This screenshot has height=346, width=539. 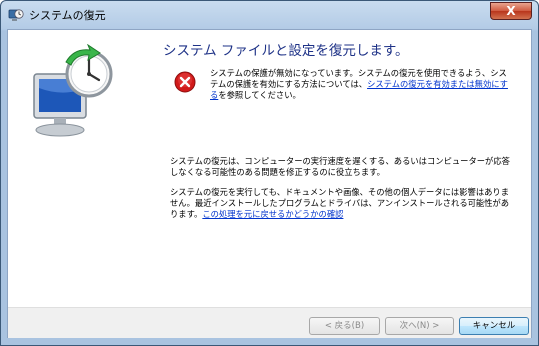 I want to click on back-button: < 戻る(B), so click(x=344, y=326).